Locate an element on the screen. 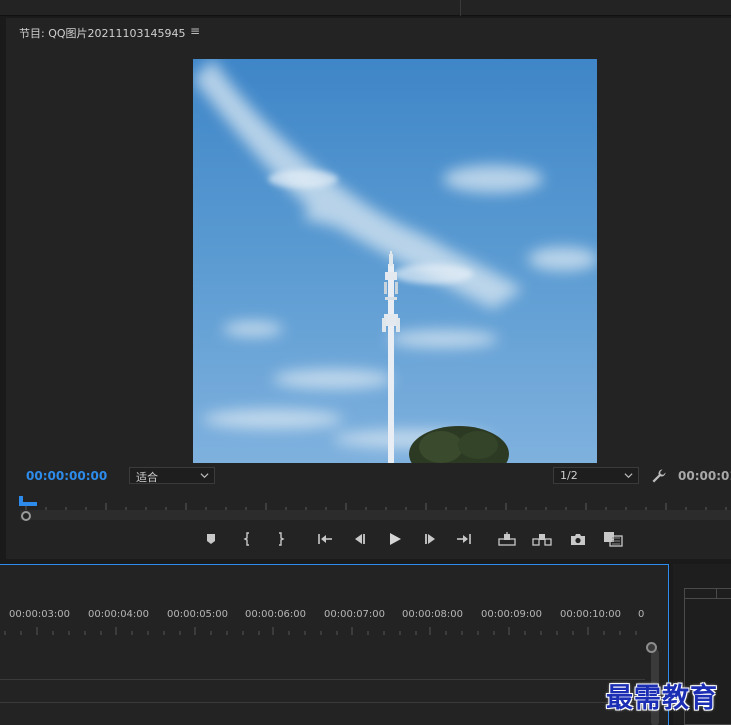 The image size is (731, 725). side-panel-tick is located at coordinates (716, 593).